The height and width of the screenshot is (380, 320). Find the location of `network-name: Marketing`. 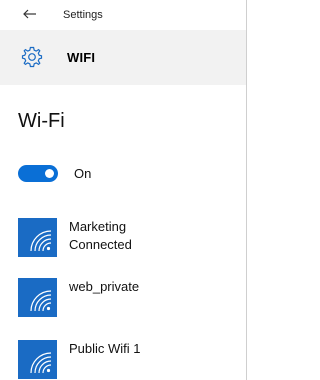

network-name: Marketing is located at coordinates (98, 226).